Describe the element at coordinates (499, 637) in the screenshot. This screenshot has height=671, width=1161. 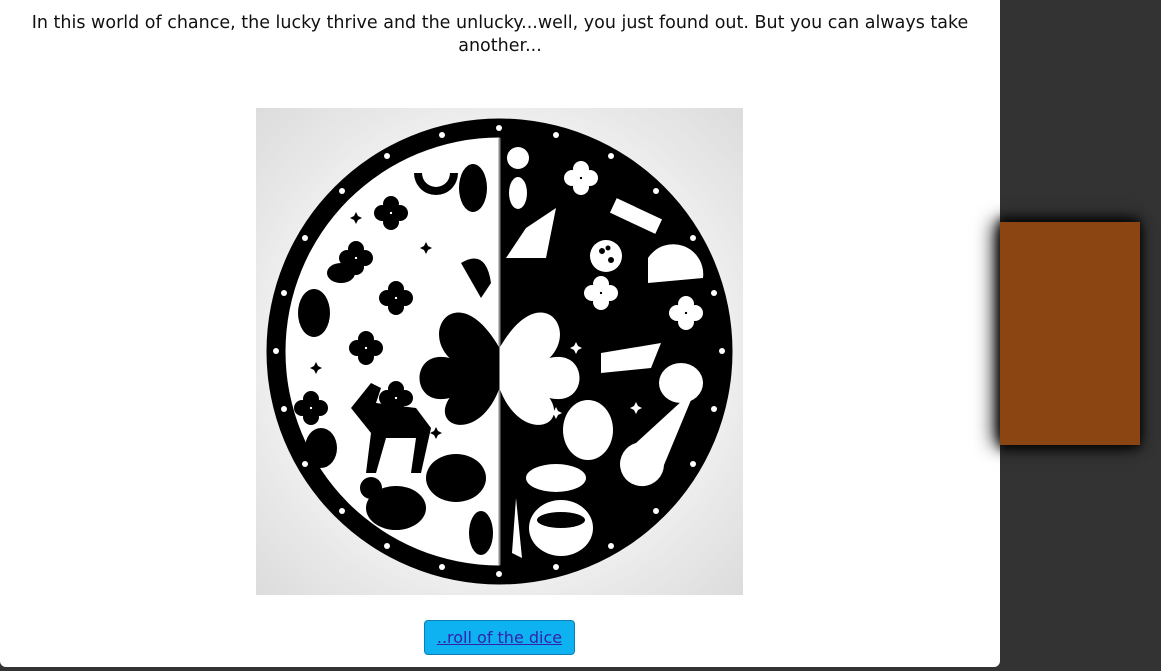
I see `roll-dice-button: ..roll of the dice` at that location.